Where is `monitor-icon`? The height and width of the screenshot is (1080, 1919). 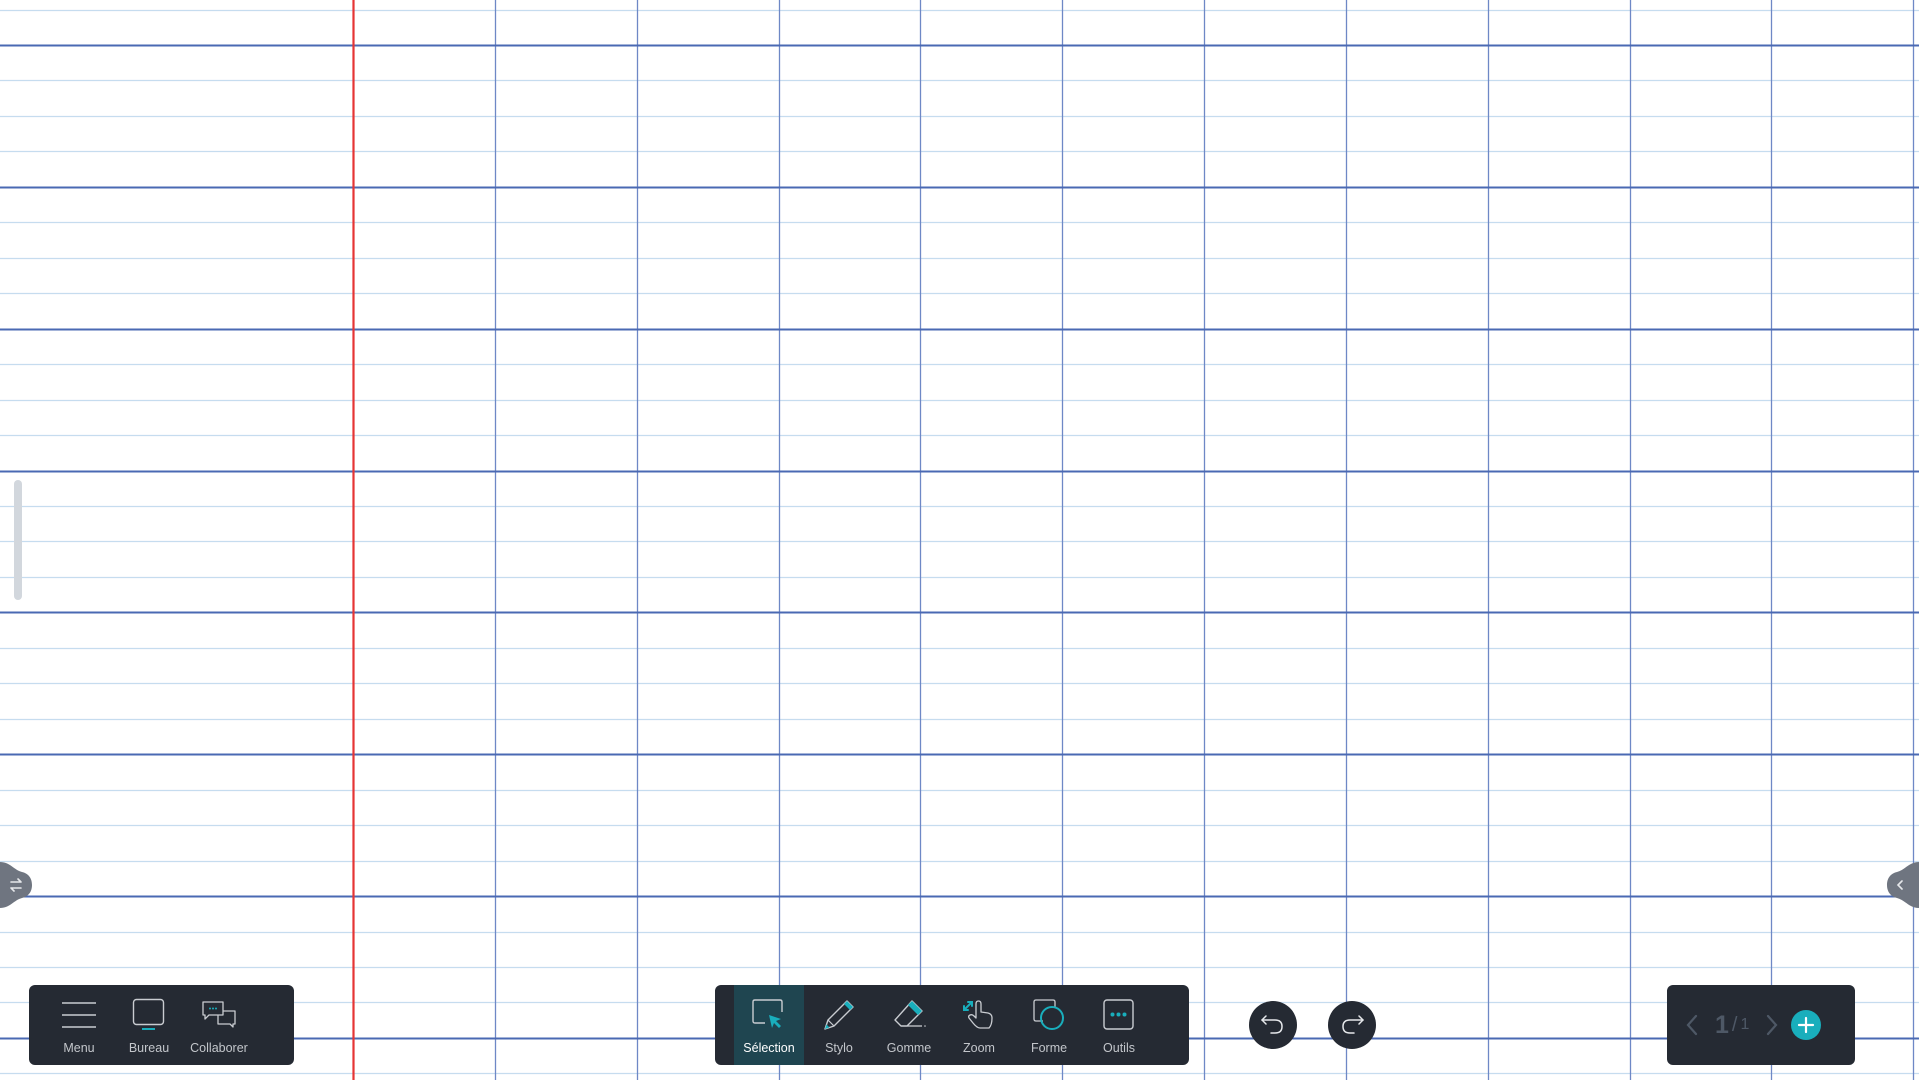
monitor-icon is located at coordinates (148, 1014).